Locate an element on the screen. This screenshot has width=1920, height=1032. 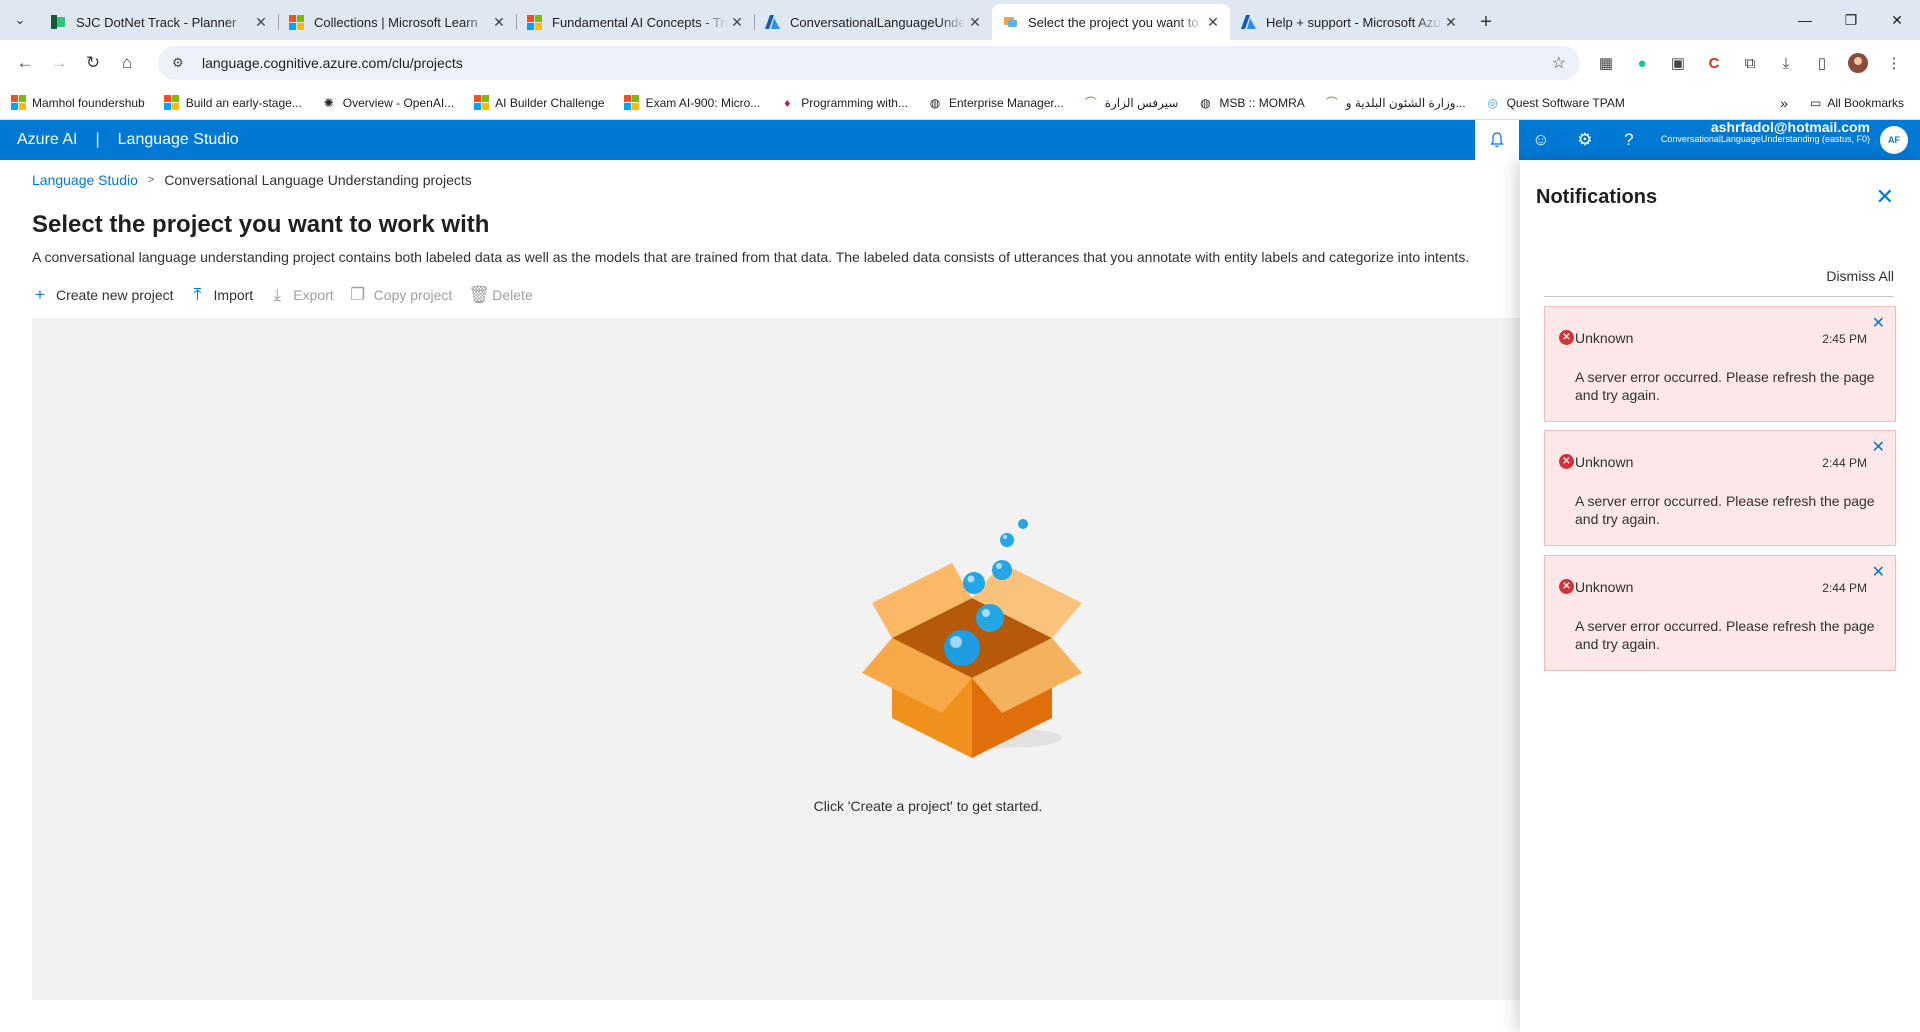
tab-title: Help + support - Microsoft Azu is located at coordinates (1353, 22).